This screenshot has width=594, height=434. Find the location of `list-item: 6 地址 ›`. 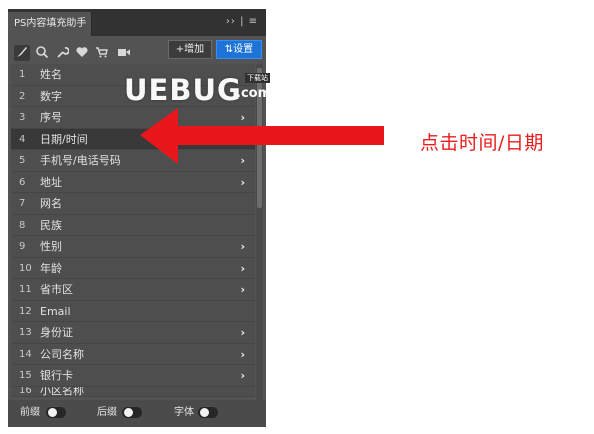

list-item: 6 地址 › is located at coordinates (133, 182).